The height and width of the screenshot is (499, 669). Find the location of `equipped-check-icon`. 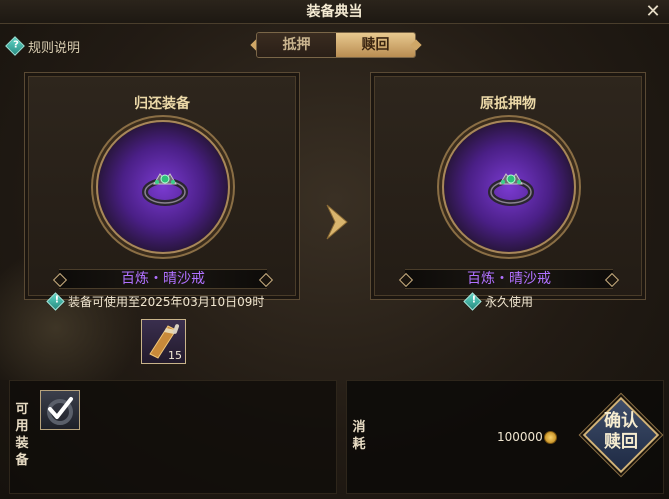

equipped-check-icon is located at coordinates (60, 411).